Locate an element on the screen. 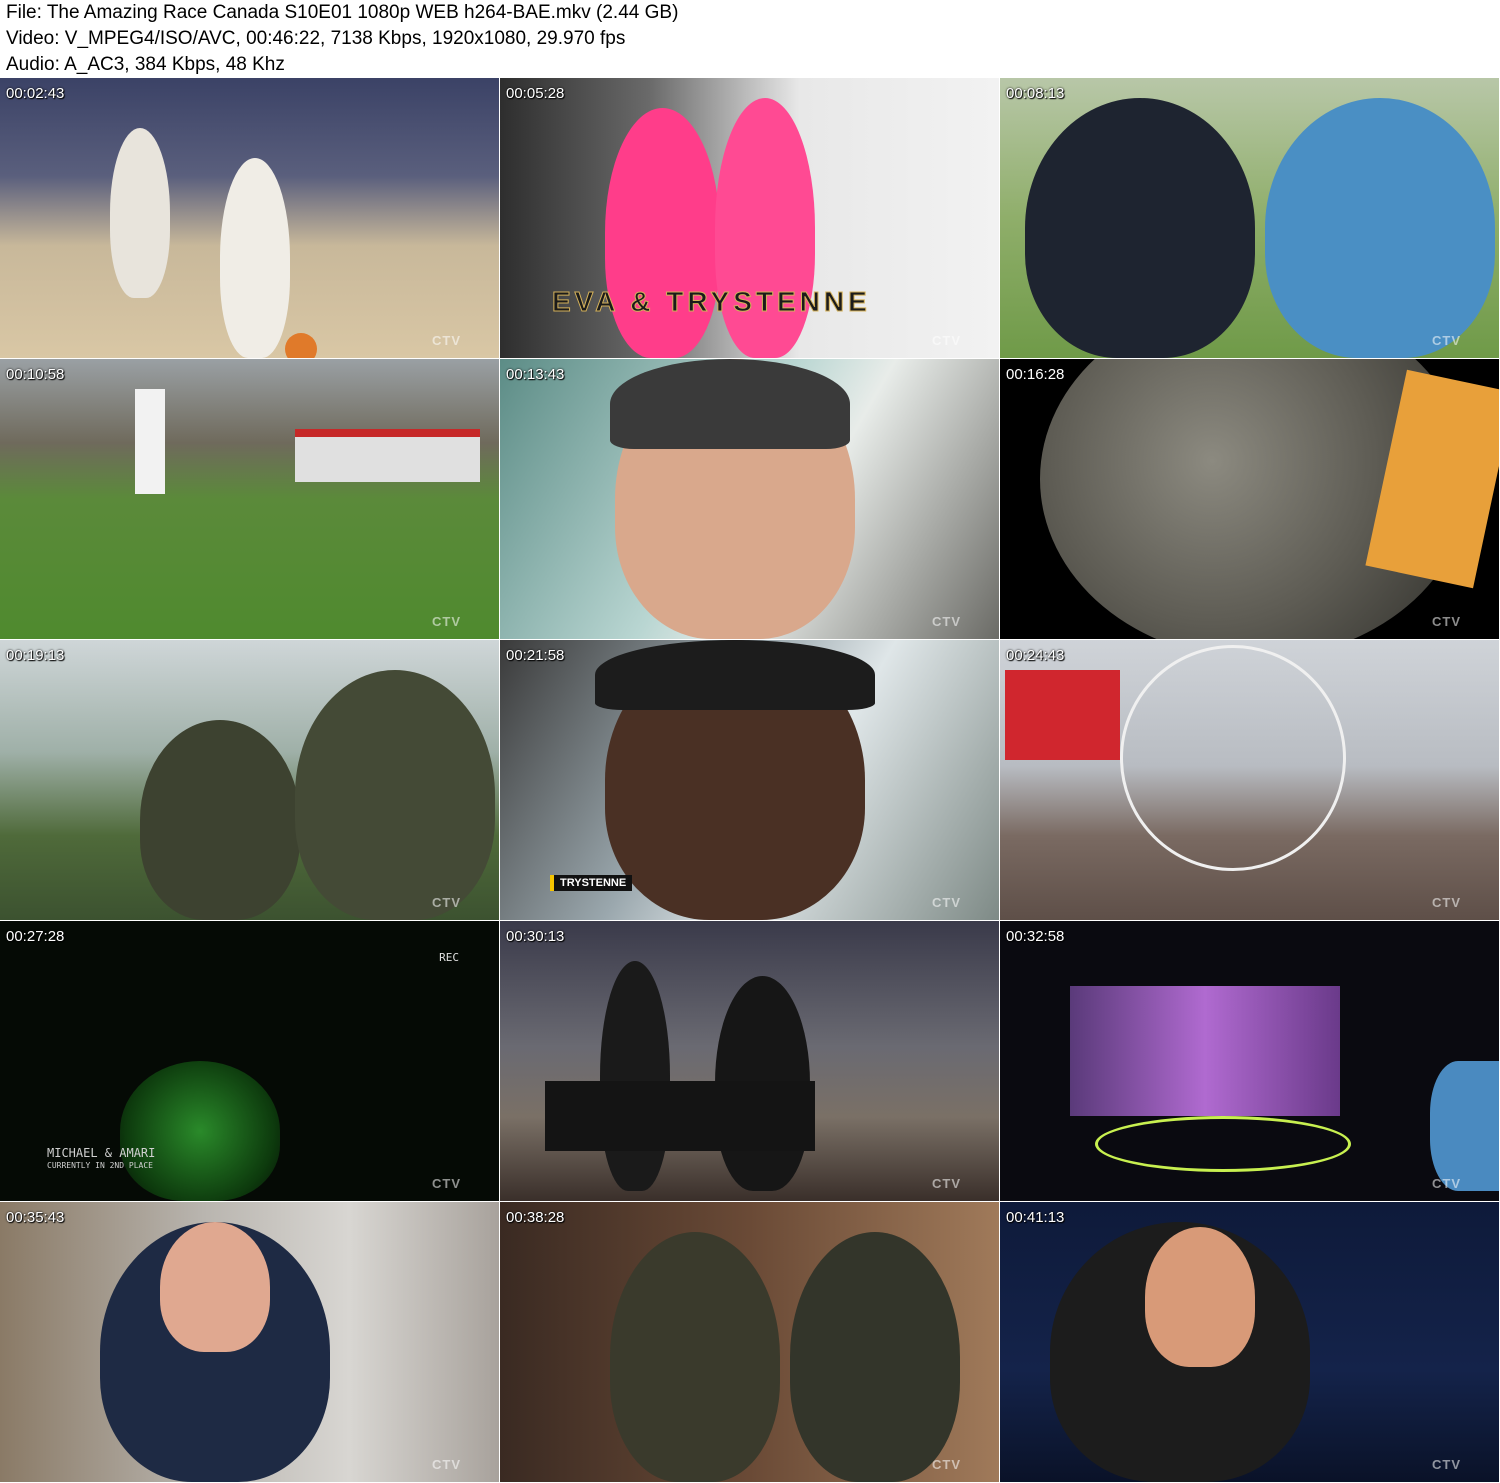 The height and width of the screenshot is (1483, 1500). thumbnail-5: 00:13:43 CTV is located at coordinates (749, 499).